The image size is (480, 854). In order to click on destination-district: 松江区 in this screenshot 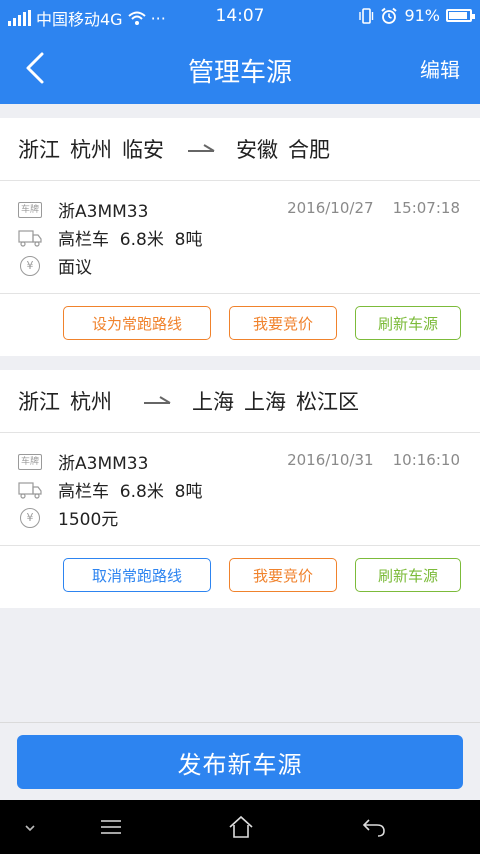, I will do `click(327, 402)`.